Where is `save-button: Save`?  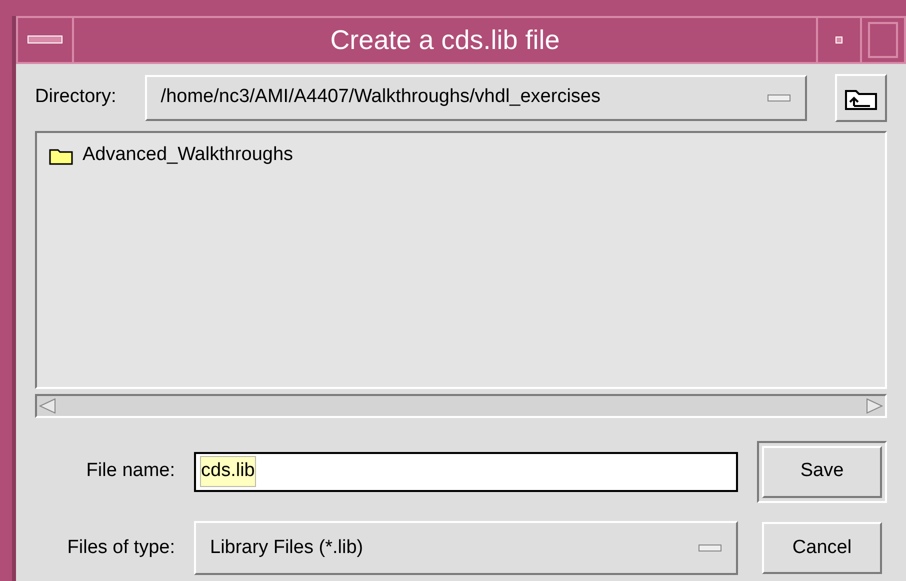 save-button: Save is located at coordinates (822, 471).